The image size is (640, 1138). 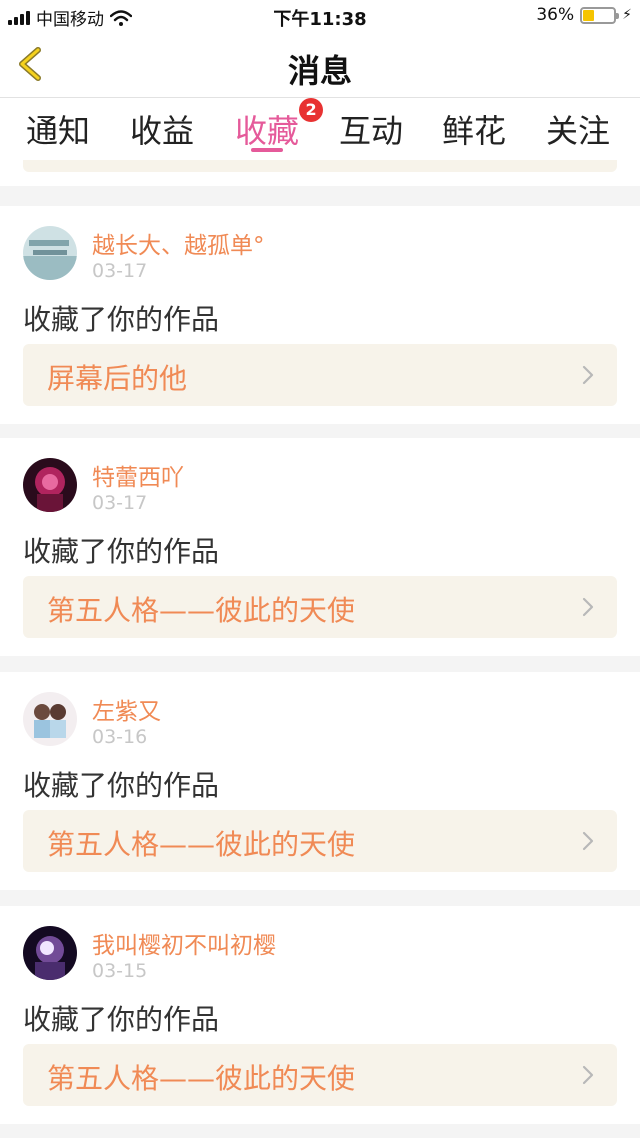 I want to click on message-date: 03-15, so click(x=120, y=971).